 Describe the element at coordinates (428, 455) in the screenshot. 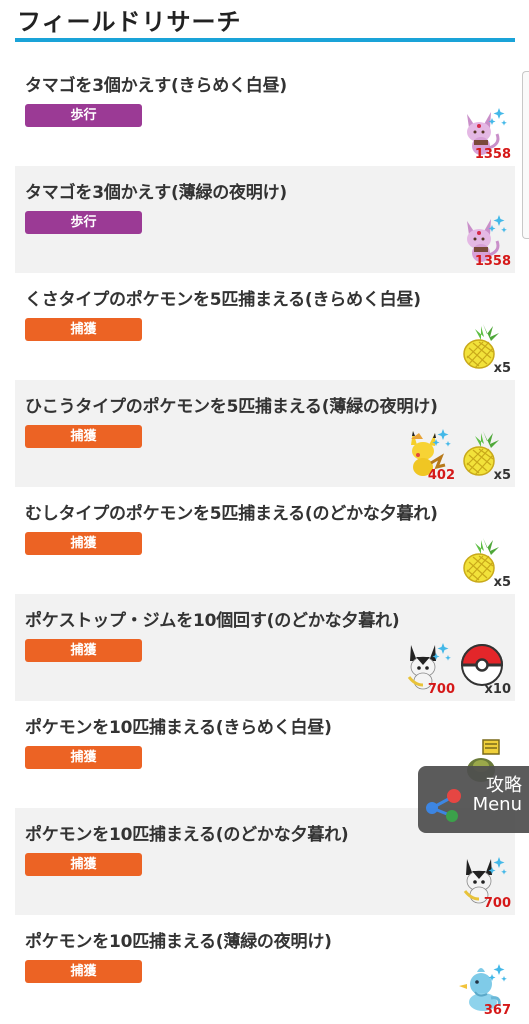

I see `pikachu-icon: 402` at that location.